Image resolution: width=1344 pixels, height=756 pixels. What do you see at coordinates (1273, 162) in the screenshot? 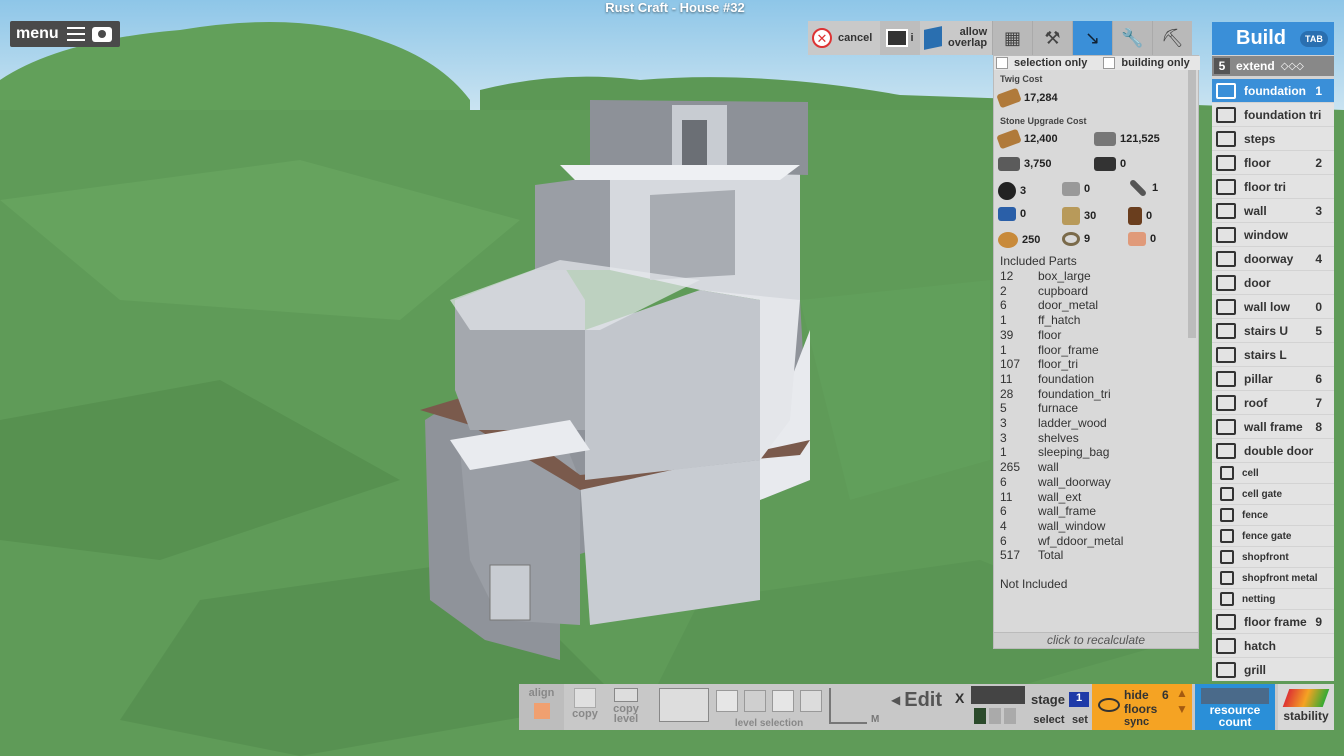
I see `build-item-floor: floor 2` at bounding box center [1273, 162].